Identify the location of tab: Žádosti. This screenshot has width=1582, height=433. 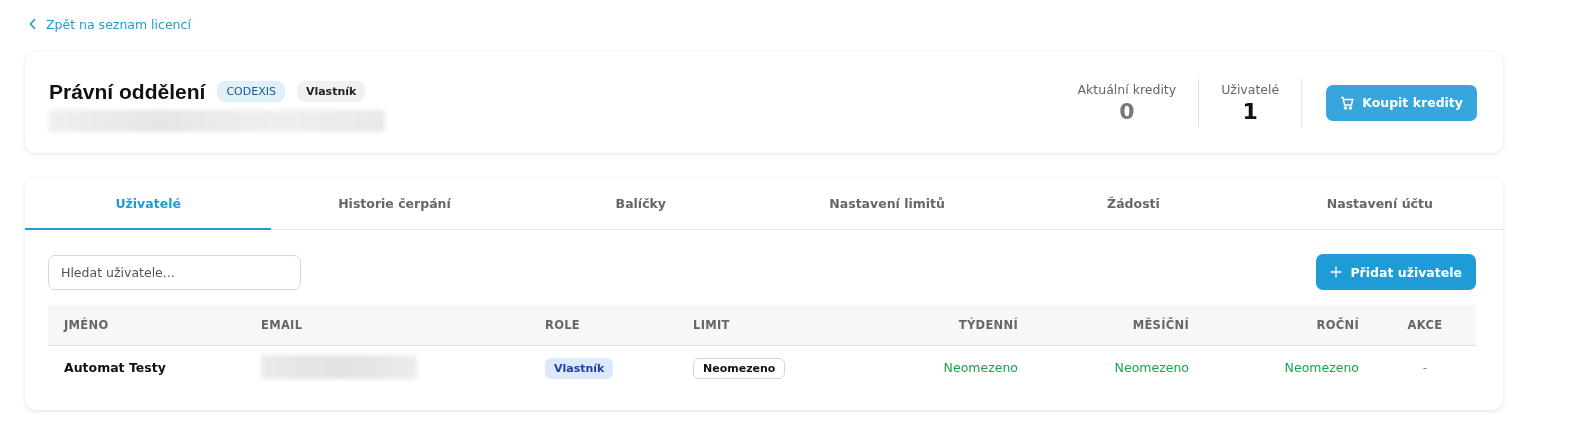
(1133, 204).